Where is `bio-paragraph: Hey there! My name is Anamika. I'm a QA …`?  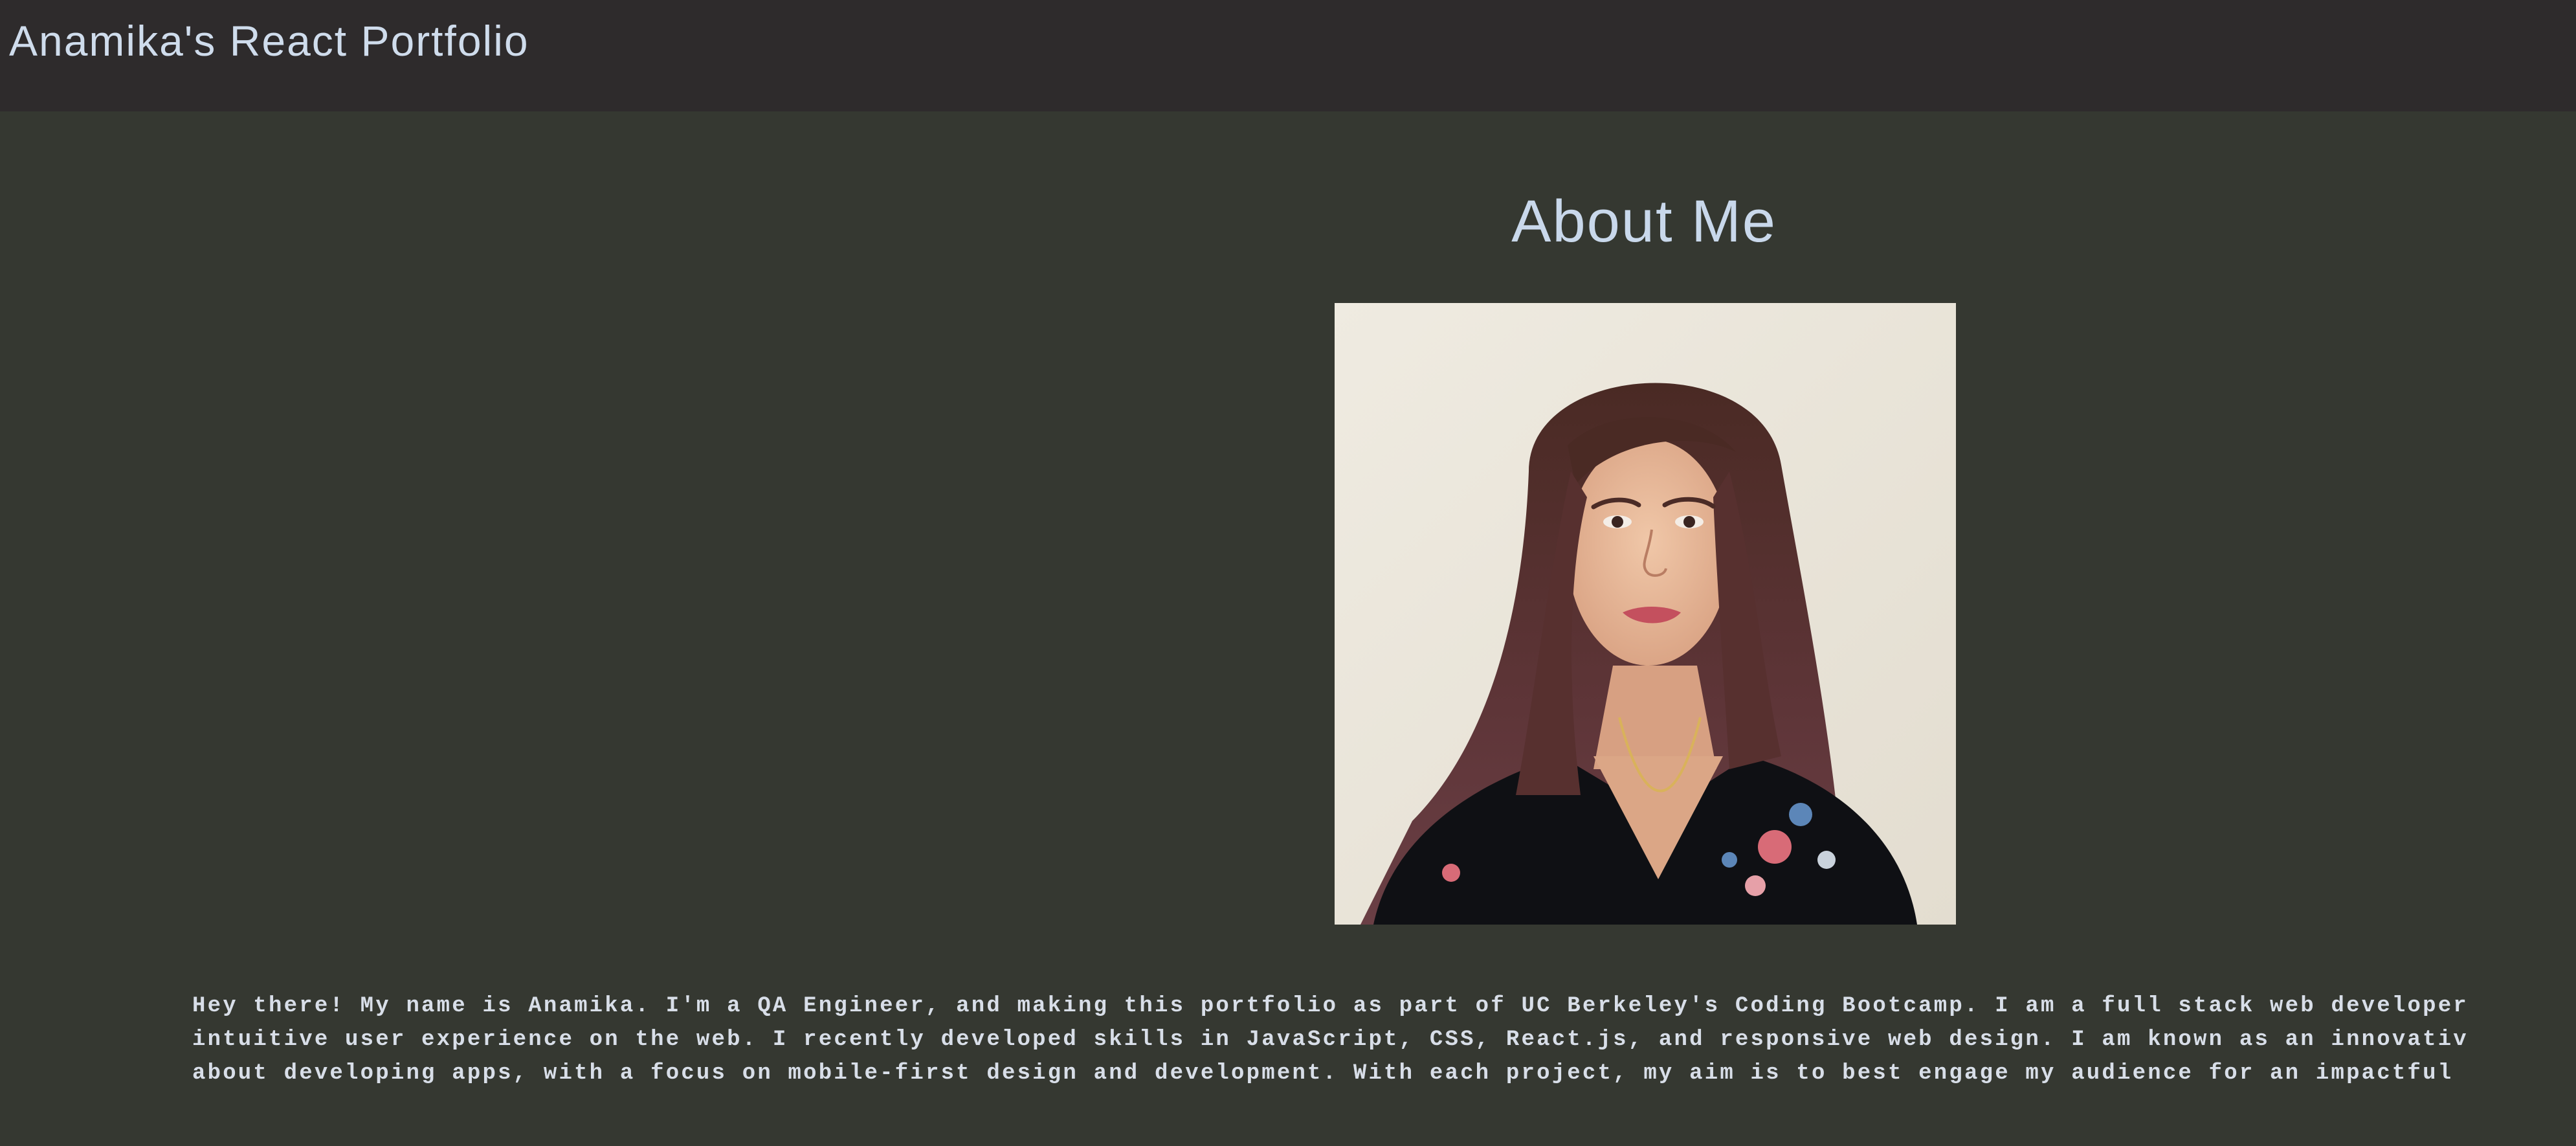 bio-paragraph: Hey there! My name is Anamika. I'm a QA … is located at coordinates (1384, 1039).